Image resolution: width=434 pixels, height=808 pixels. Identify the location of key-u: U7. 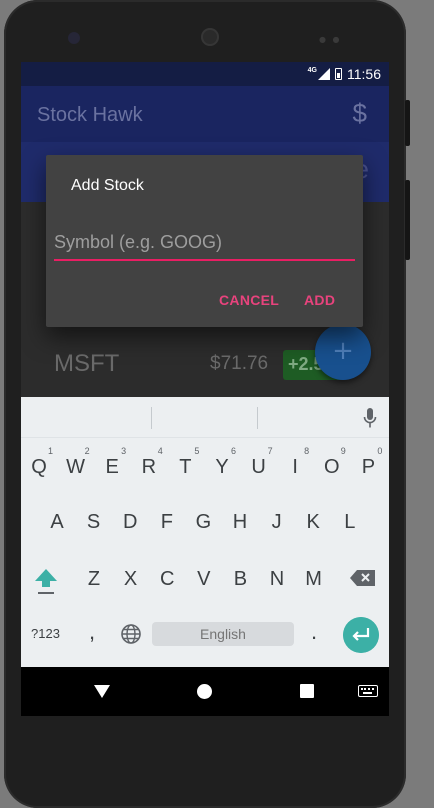
(259, 466).